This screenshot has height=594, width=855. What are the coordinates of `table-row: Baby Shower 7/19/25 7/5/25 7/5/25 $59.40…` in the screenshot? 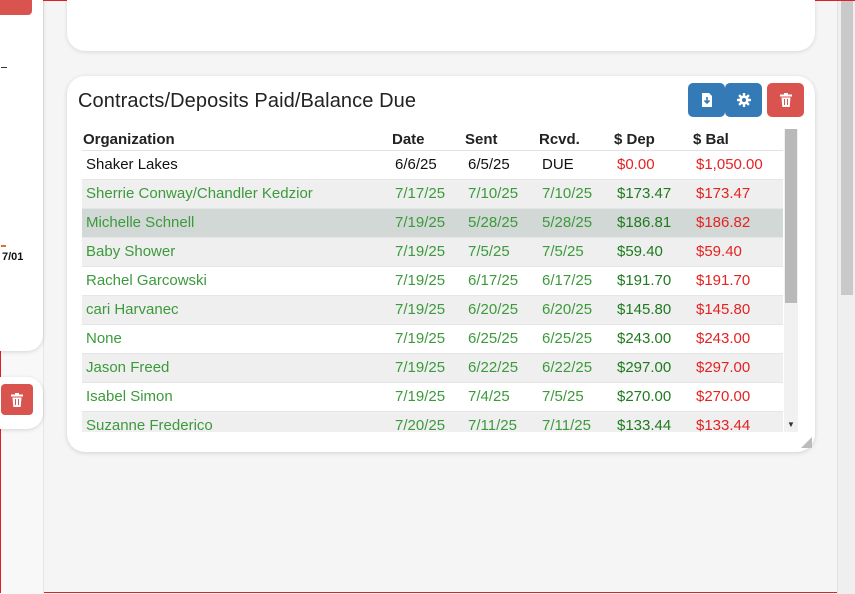 It's located at (432, 252).